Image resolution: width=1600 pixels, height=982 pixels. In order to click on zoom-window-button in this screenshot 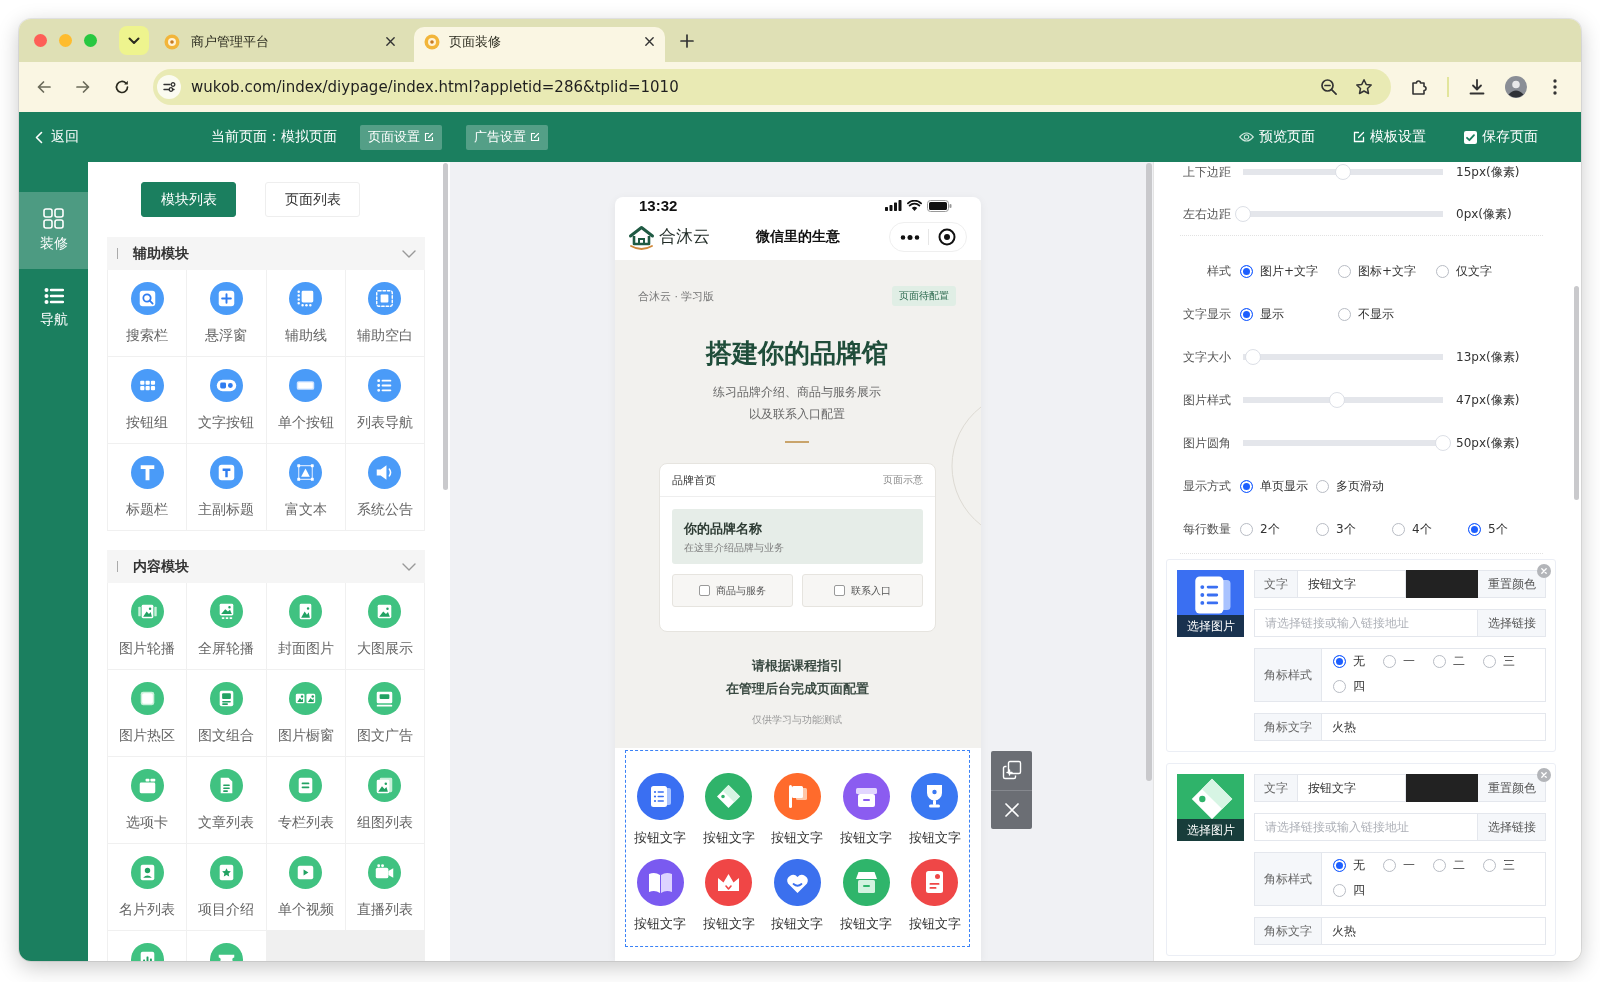, I will do `click(90, 40)`.